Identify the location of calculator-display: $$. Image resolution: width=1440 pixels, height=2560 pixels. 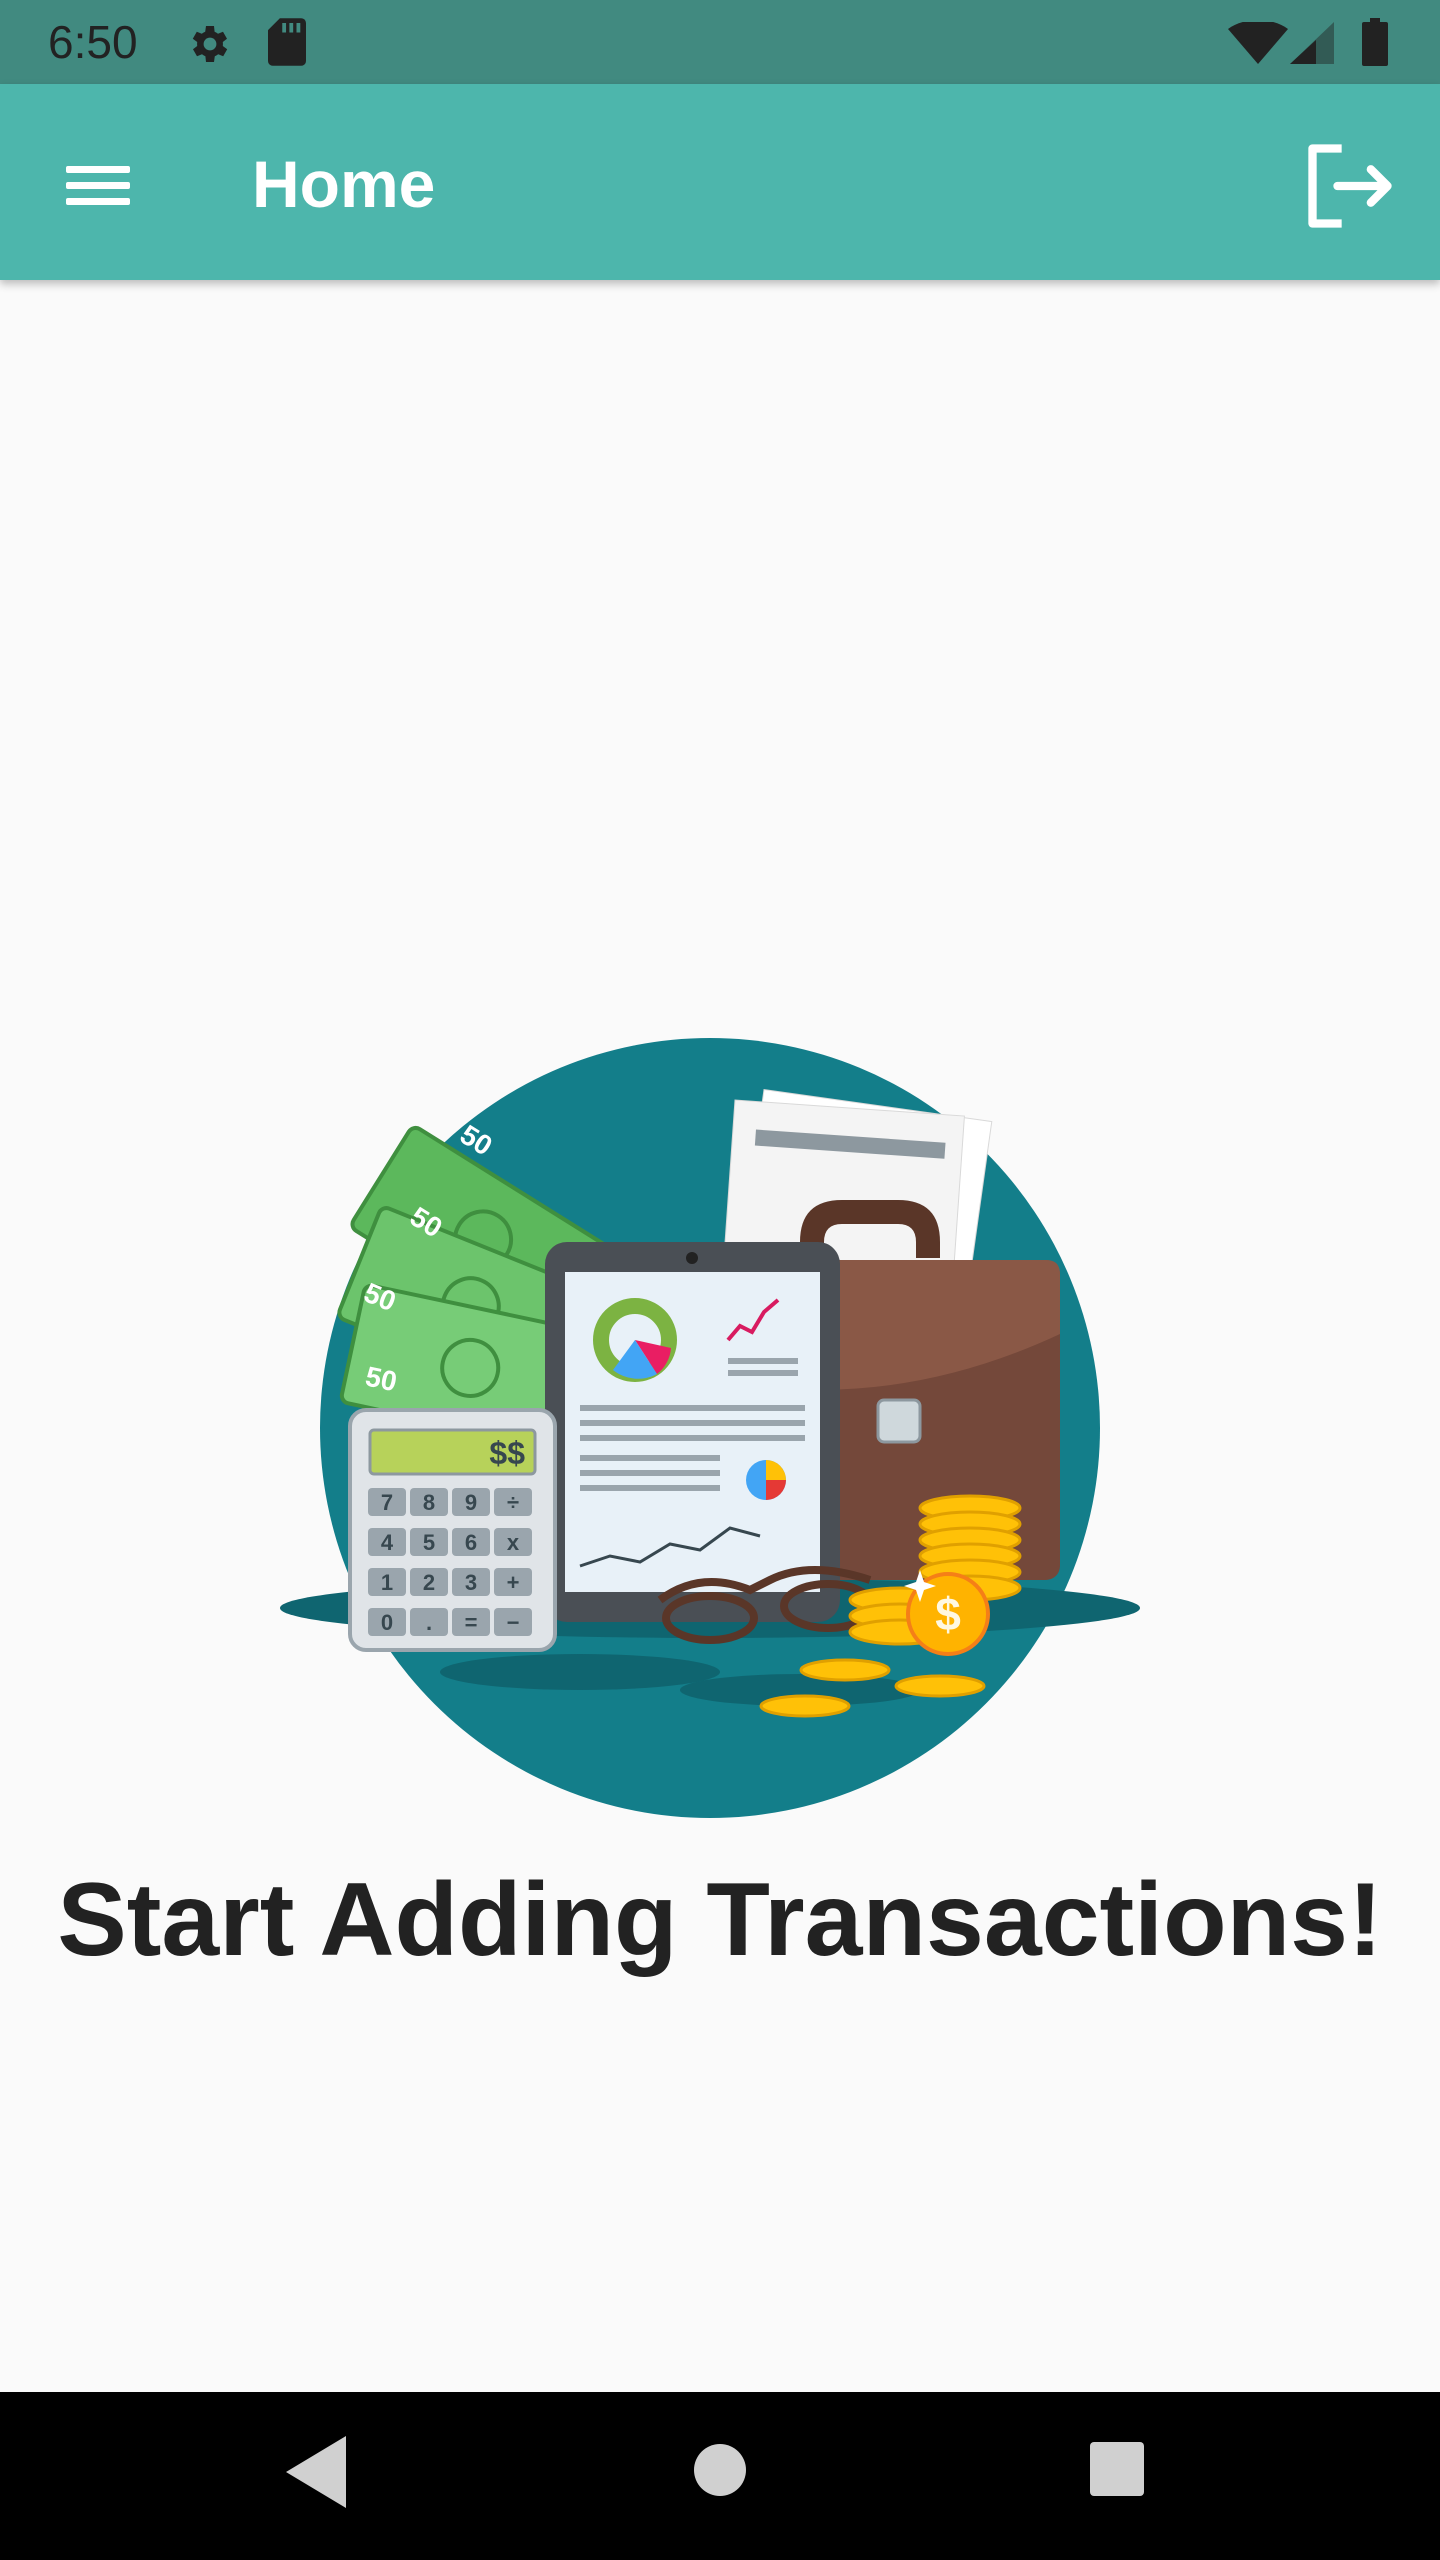
(507, 1453).